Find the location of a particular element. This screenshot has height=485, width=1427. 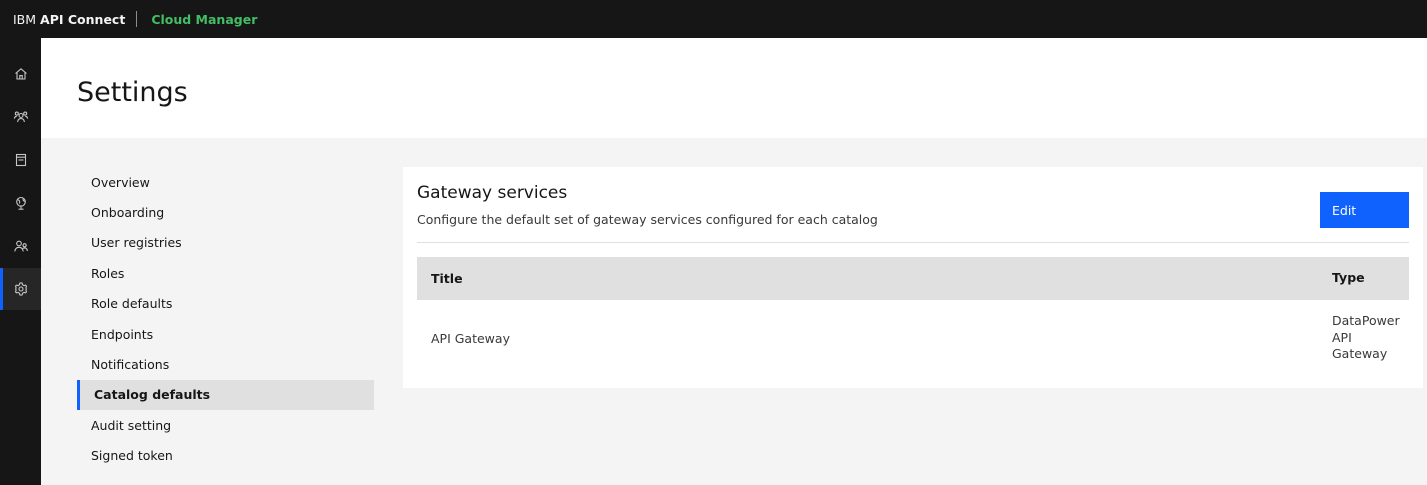

globe-icon is located at coordinates (20, 203).